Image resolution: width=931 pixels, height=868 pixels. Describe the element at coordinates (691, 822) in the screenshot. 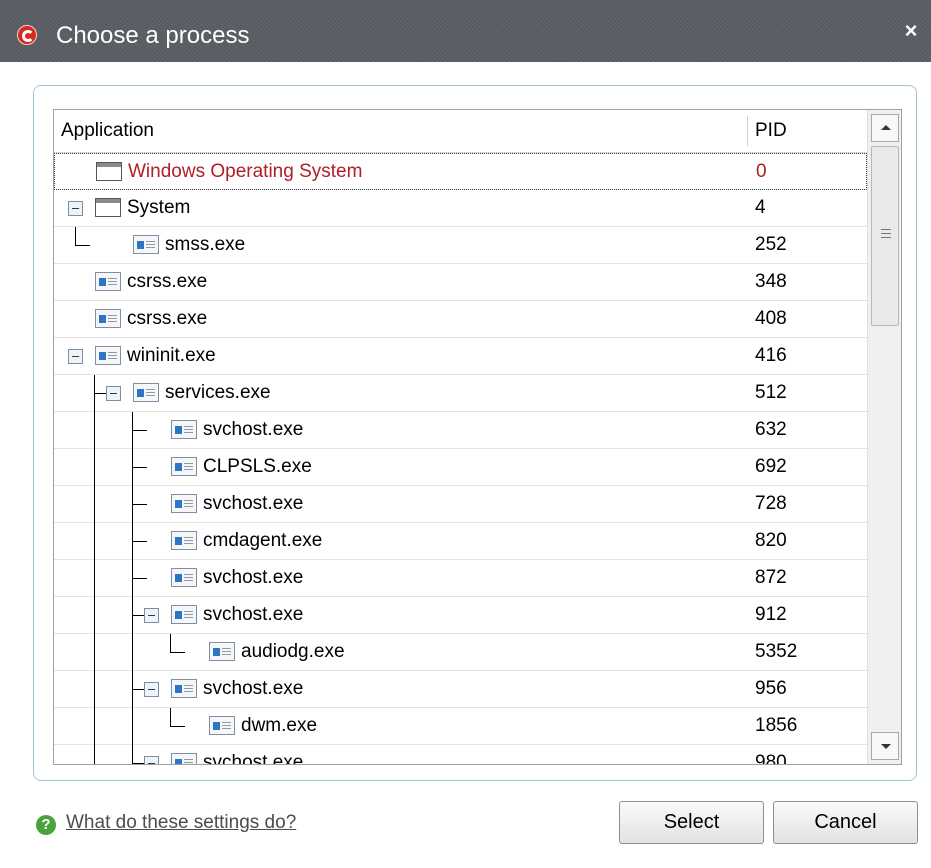

I see `select-button: Select` at that location.